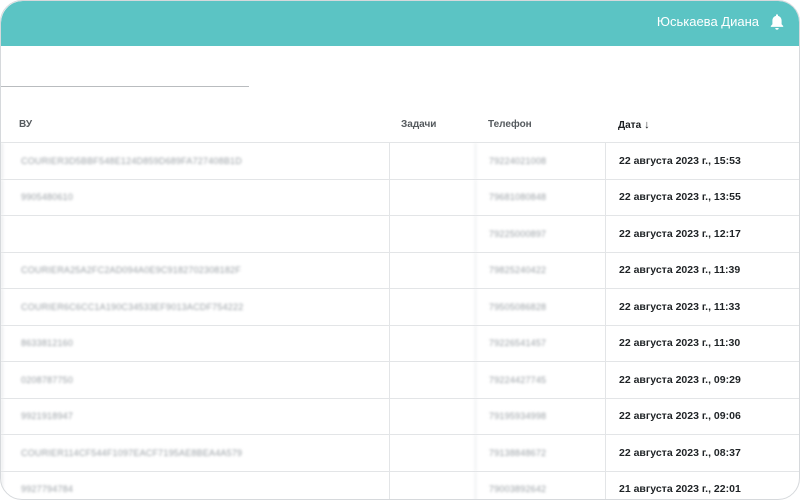  What do you see at coordinates (630, 125) in the screenshot?
I see `column-header-date-label: Дата` at bounding box center [630, 125].